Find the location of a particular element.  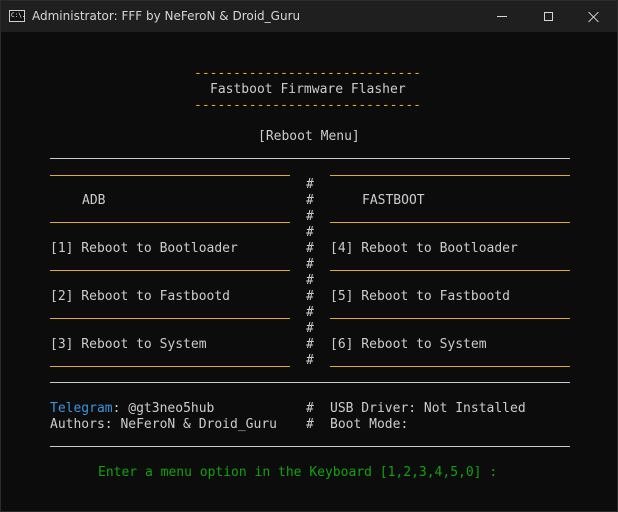

maximize-button is located at coordinates (548, 16).